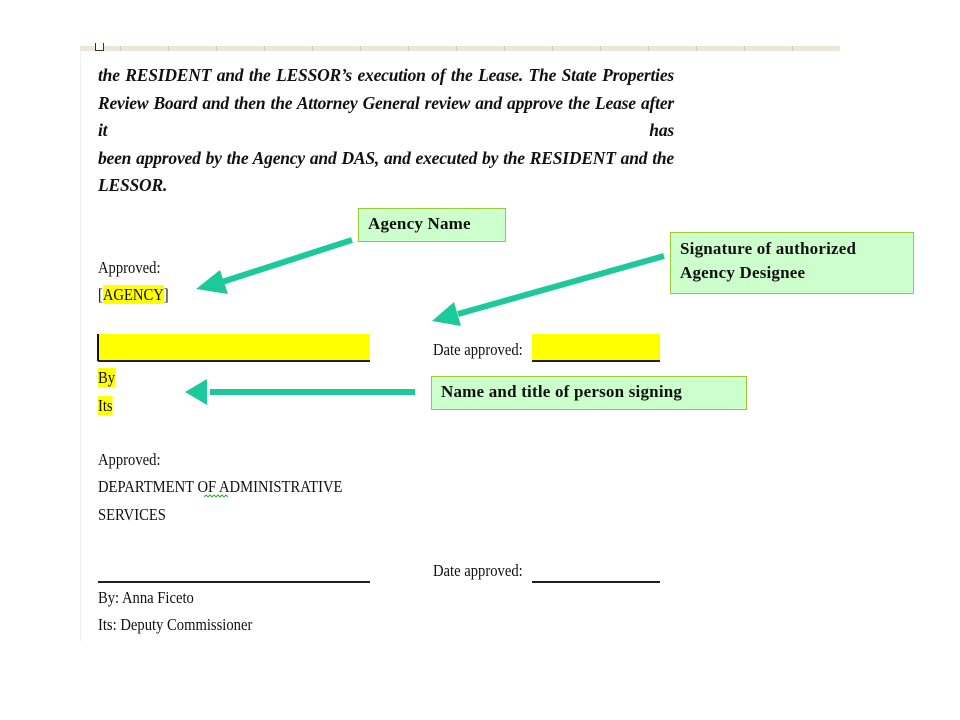 This screenshot has width=960, height=720. I want to click on callout-text: Signature of authorized, so click(768, 248).